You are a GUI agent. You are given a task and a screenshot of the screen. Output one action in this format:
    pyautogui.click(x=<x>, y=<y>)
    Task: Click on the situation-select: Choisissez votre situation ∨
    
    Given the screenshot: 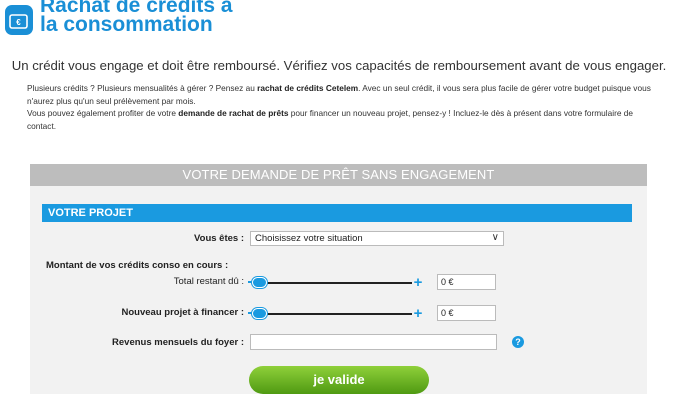 What is the action you would take?
    pyautogui.click(x=377, y=238)
    